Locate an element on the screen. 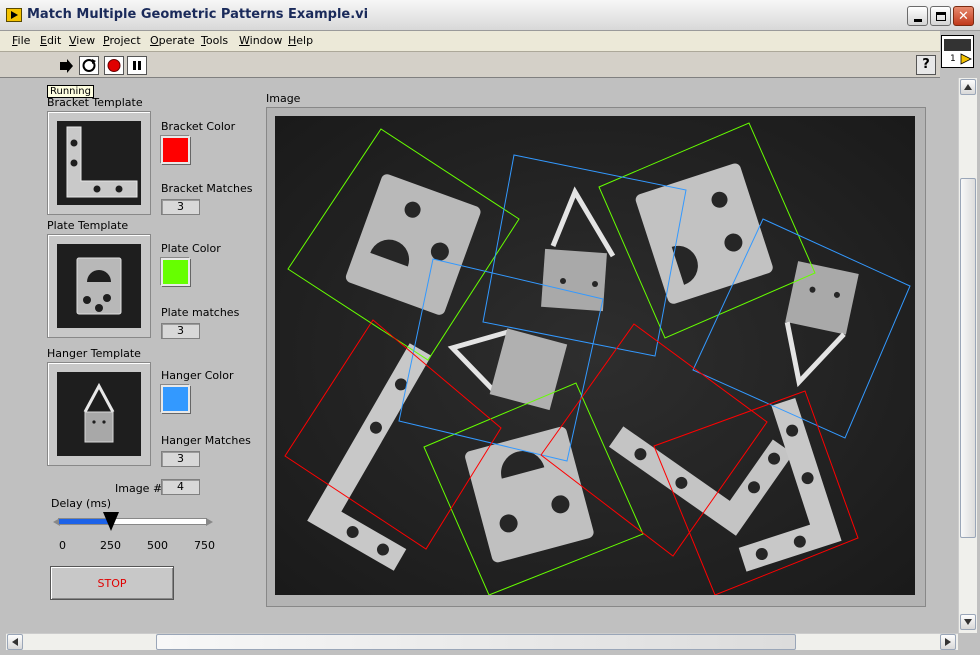 The width and height of the screenshot is (980, 655). plate-template-image is located at coordinates (99, 286).